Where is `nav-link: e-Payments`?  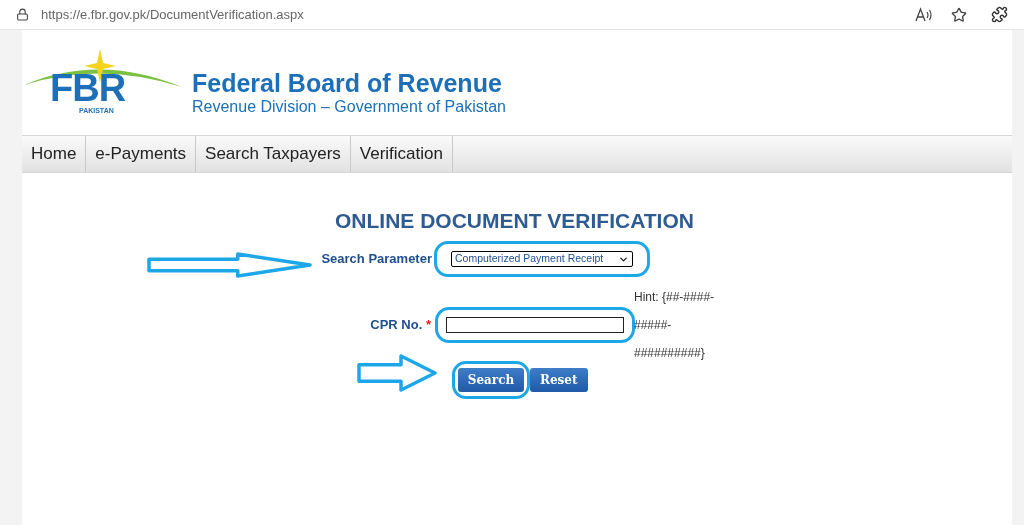 nav-link: e-Payments is located at coordinates (141, 154).